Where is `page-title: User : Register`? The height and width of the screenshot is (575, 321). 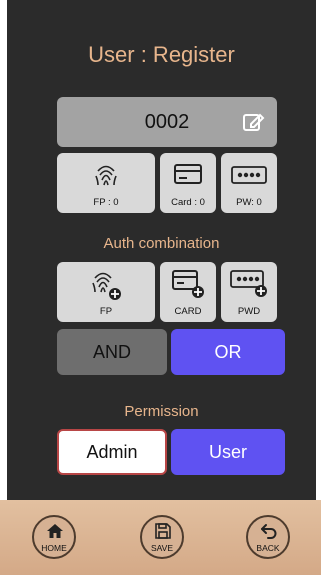 page-title: User : Register is located at coordinates (161, 54).